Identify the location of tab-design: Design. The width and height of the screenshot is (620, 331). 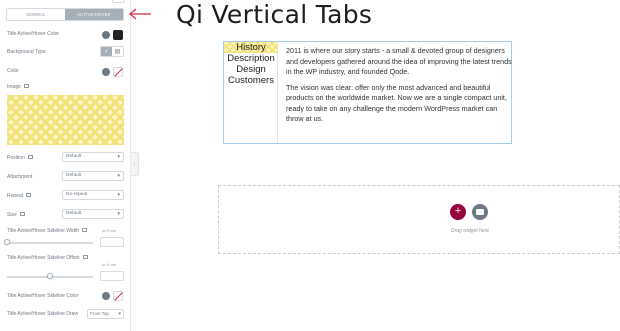
(251, 69).